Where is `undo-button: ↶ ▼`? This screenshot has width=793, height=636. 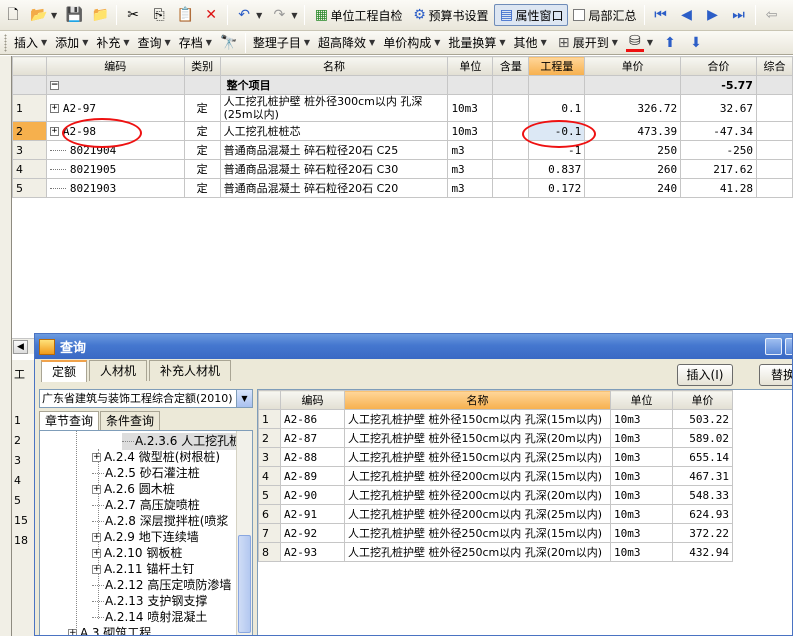 undo-button: ↶ ▼ is located at coordinates (248, 15).